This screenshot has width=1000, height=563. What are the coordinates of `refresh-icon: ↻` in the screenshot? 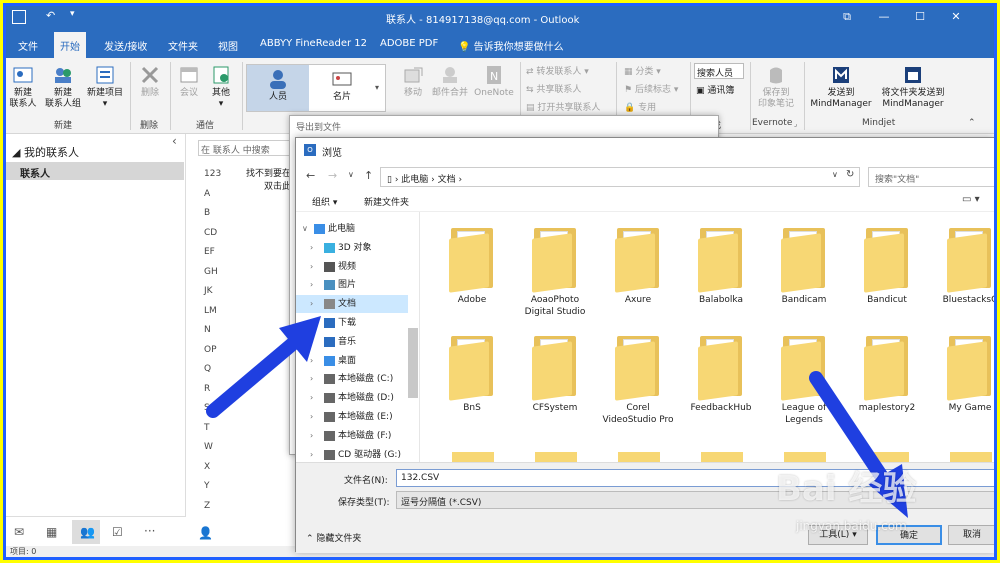 It's located at (850, 174).